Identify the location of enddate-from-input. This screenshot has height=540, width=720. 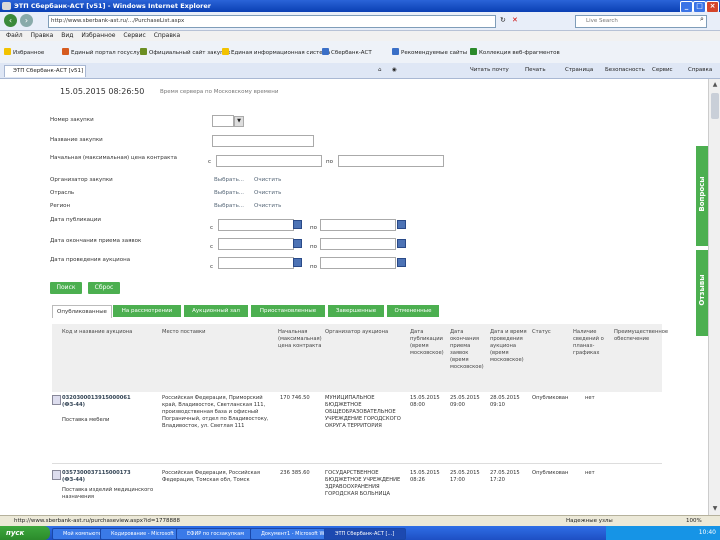
(256, 244).